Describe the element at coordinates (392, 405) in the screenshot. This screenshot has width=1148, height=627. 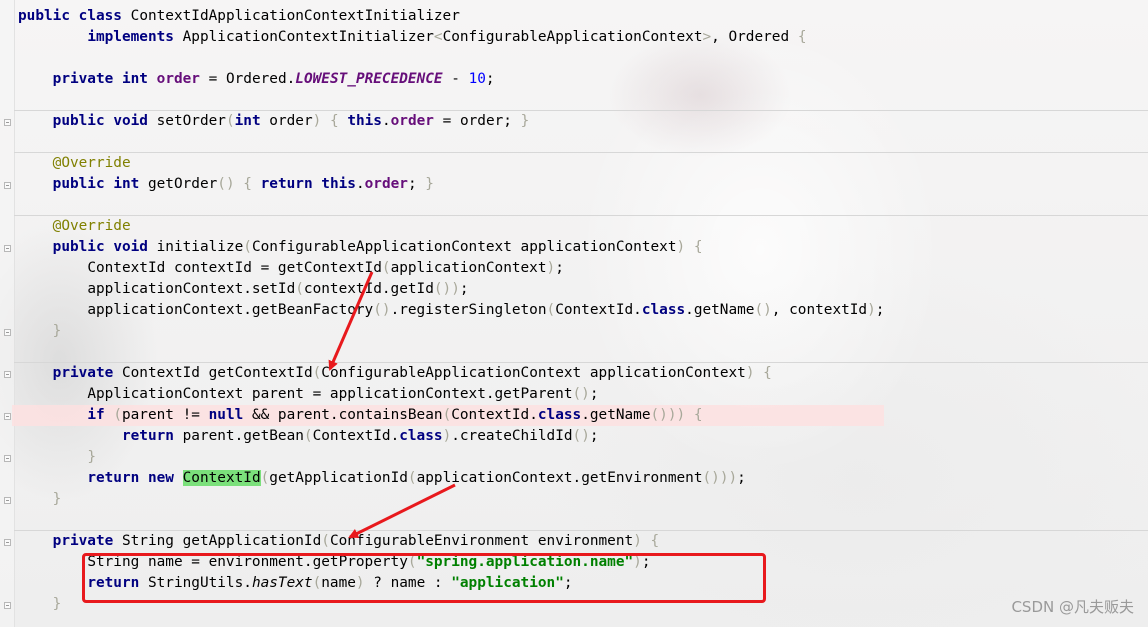
I see `annotation-arrows` at that location.